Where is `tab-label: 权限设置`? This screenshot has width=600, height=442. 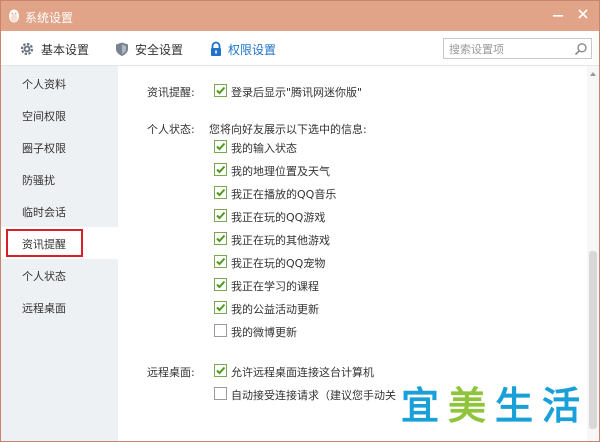 tab-label: 权限设置 is located at coordinates (252, 50).